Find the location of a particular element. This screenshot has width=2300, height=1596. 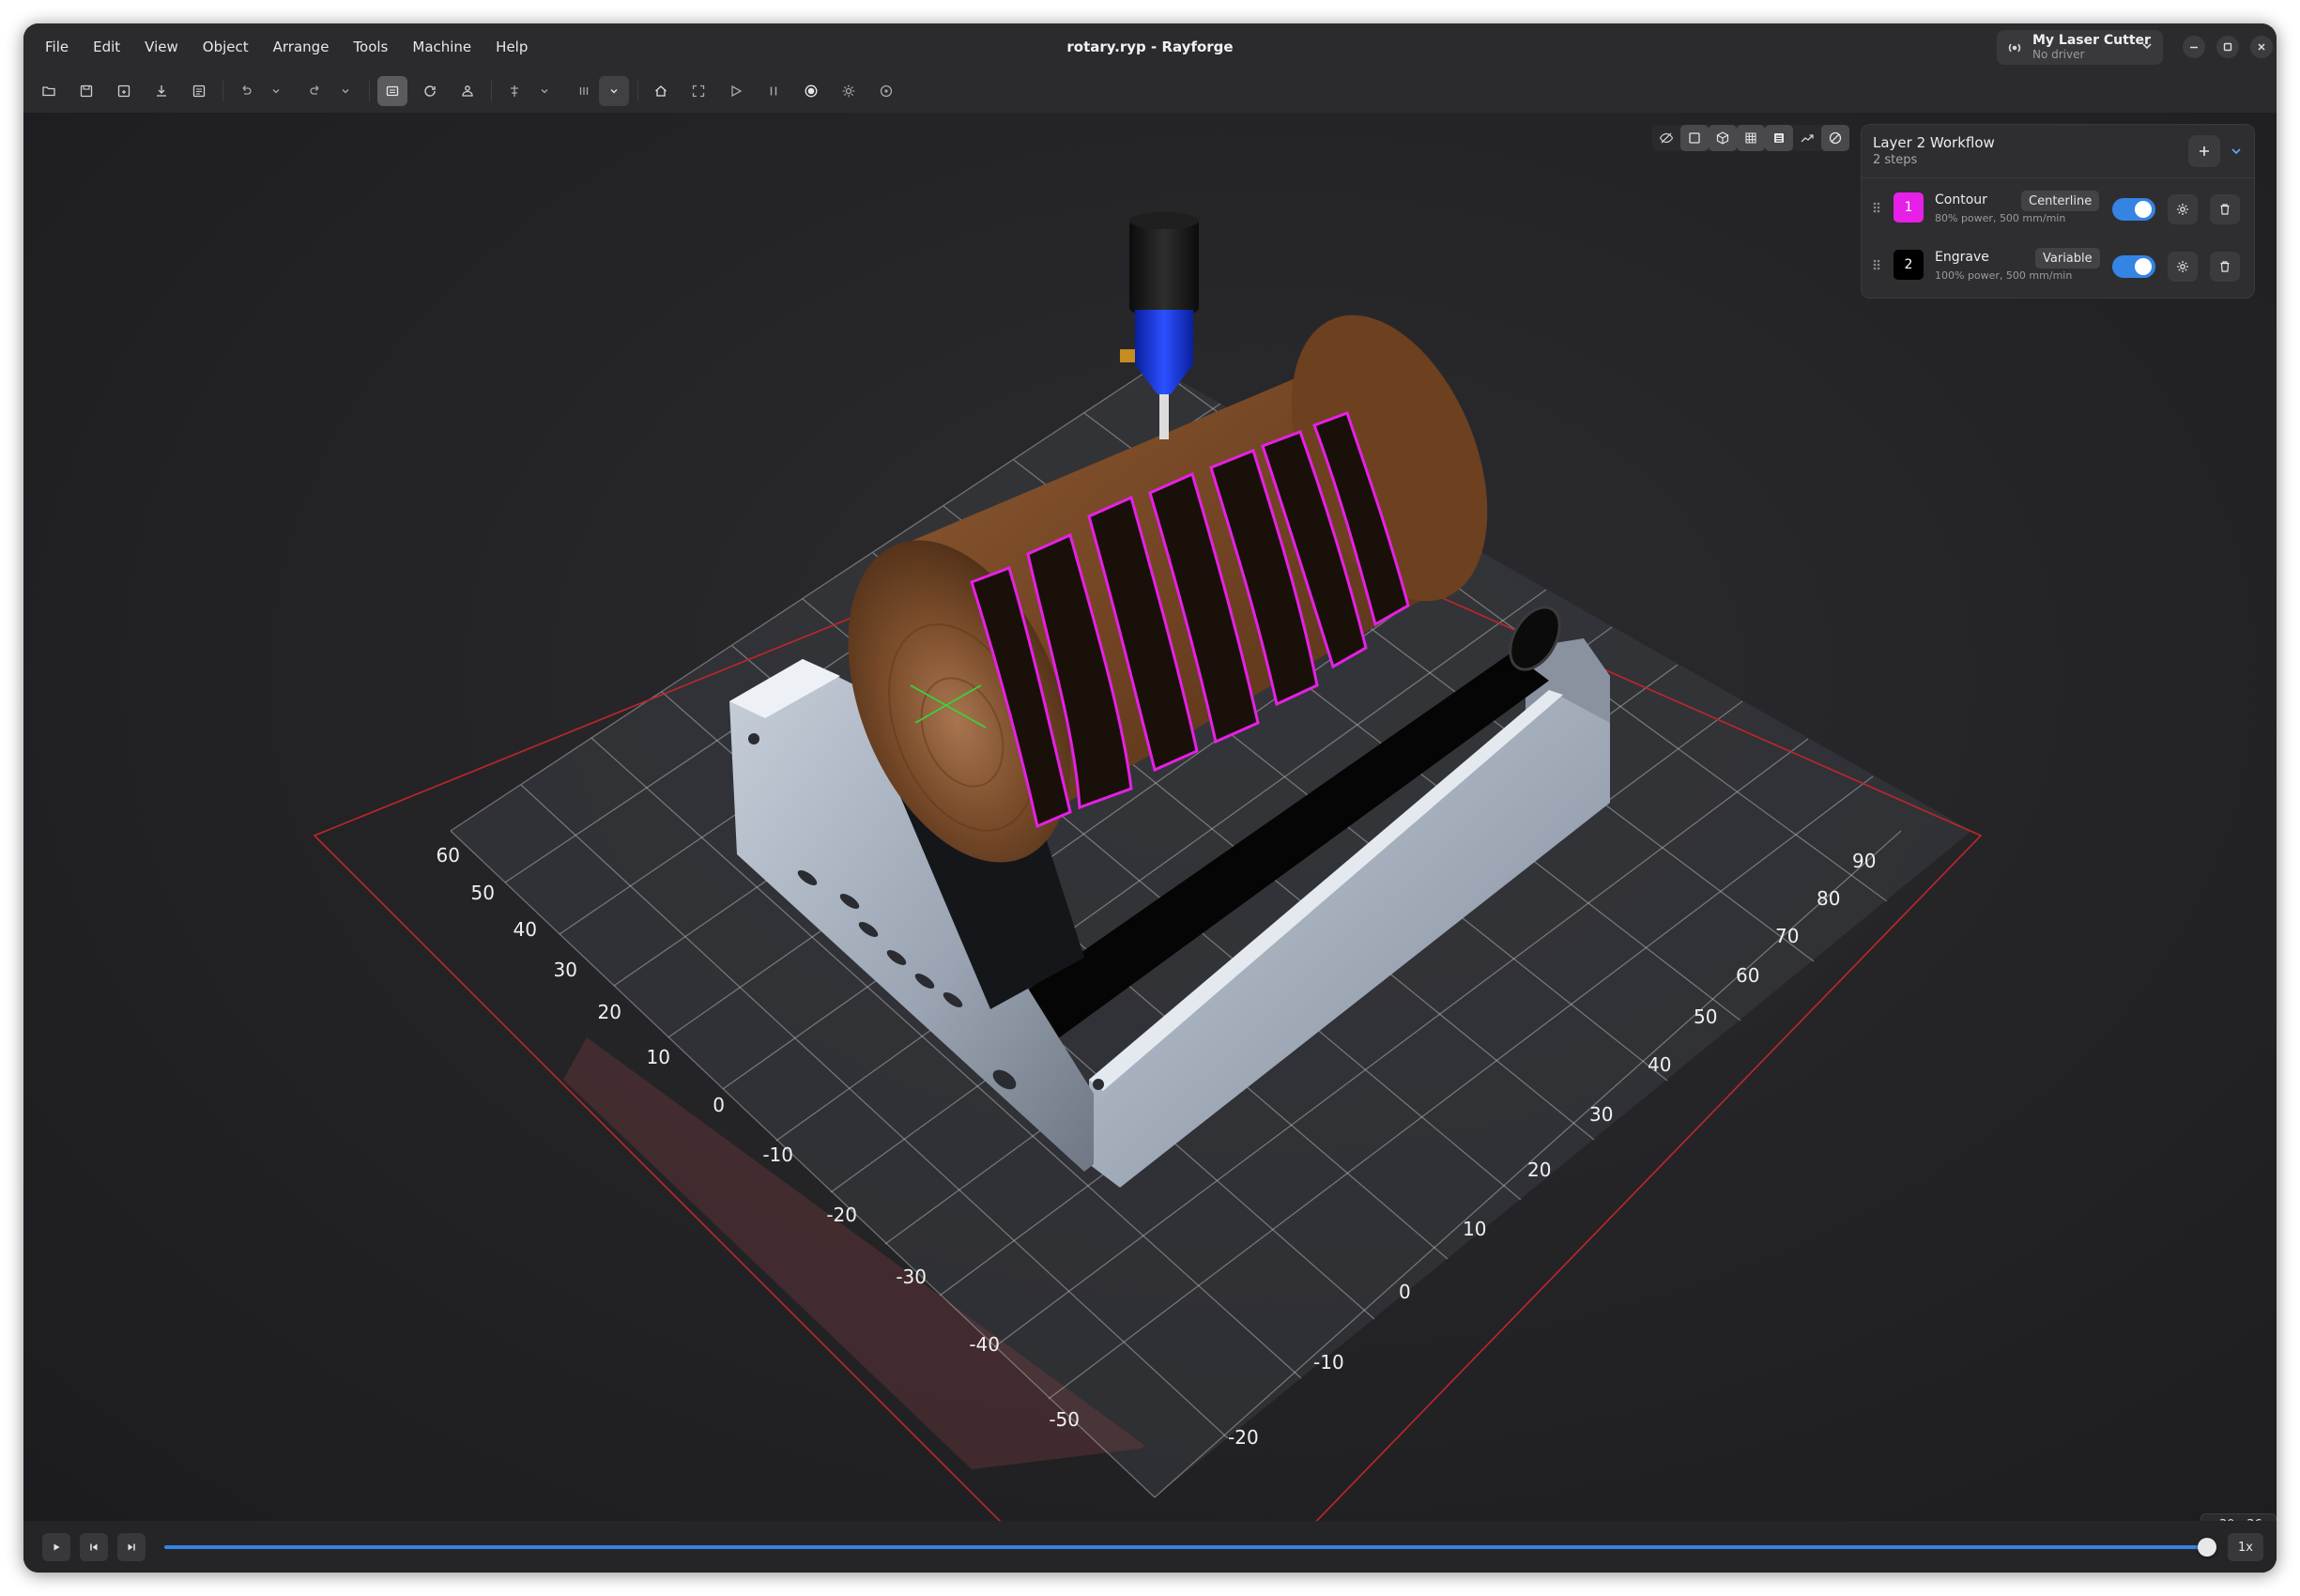

trash-icon is located at coordinates (2225, 209).